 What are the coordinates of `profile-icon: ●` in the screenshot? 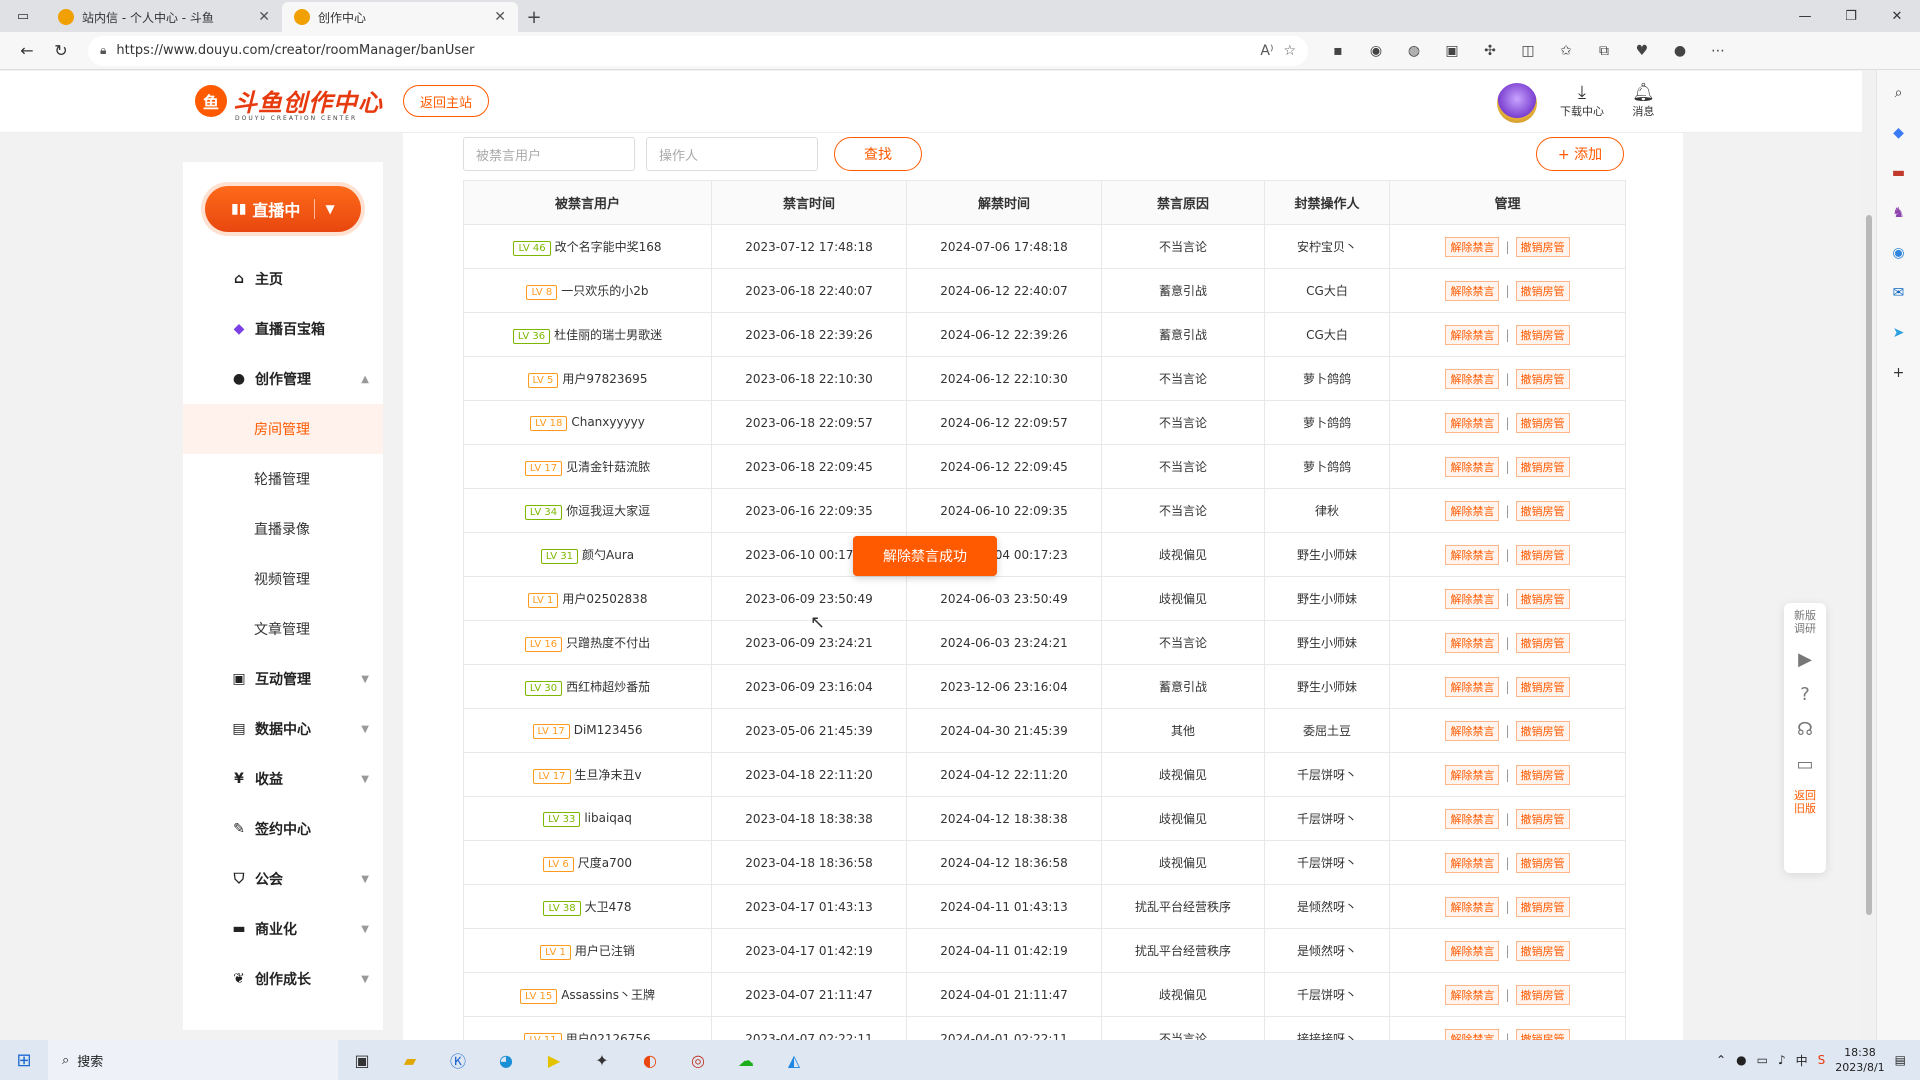 It's located at (1680, 51).